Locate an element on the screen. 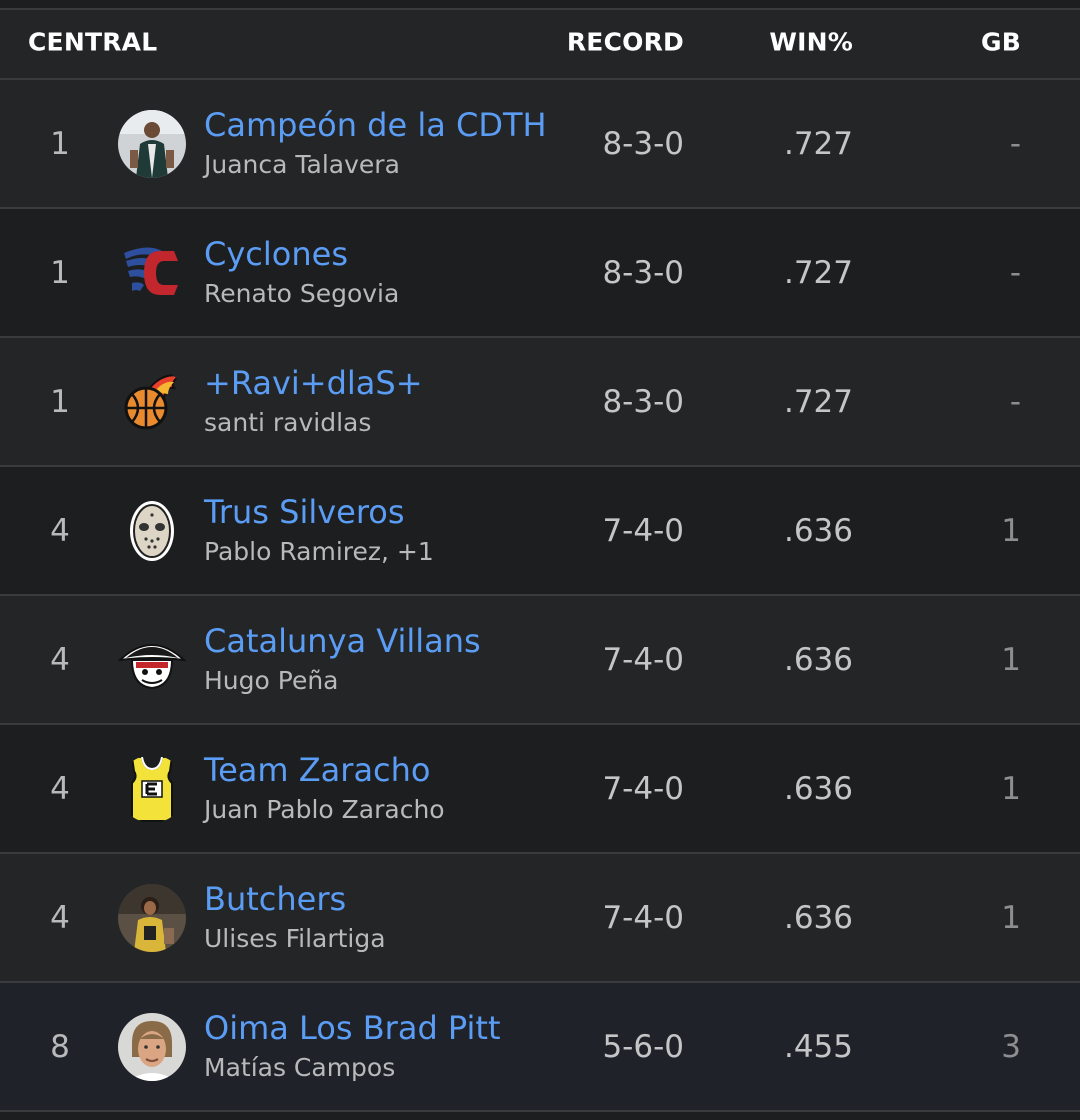 Image resolution: width=1080 pixels, height=1120 pixels. gb-header: GB is located at coordinates (1001, 42).